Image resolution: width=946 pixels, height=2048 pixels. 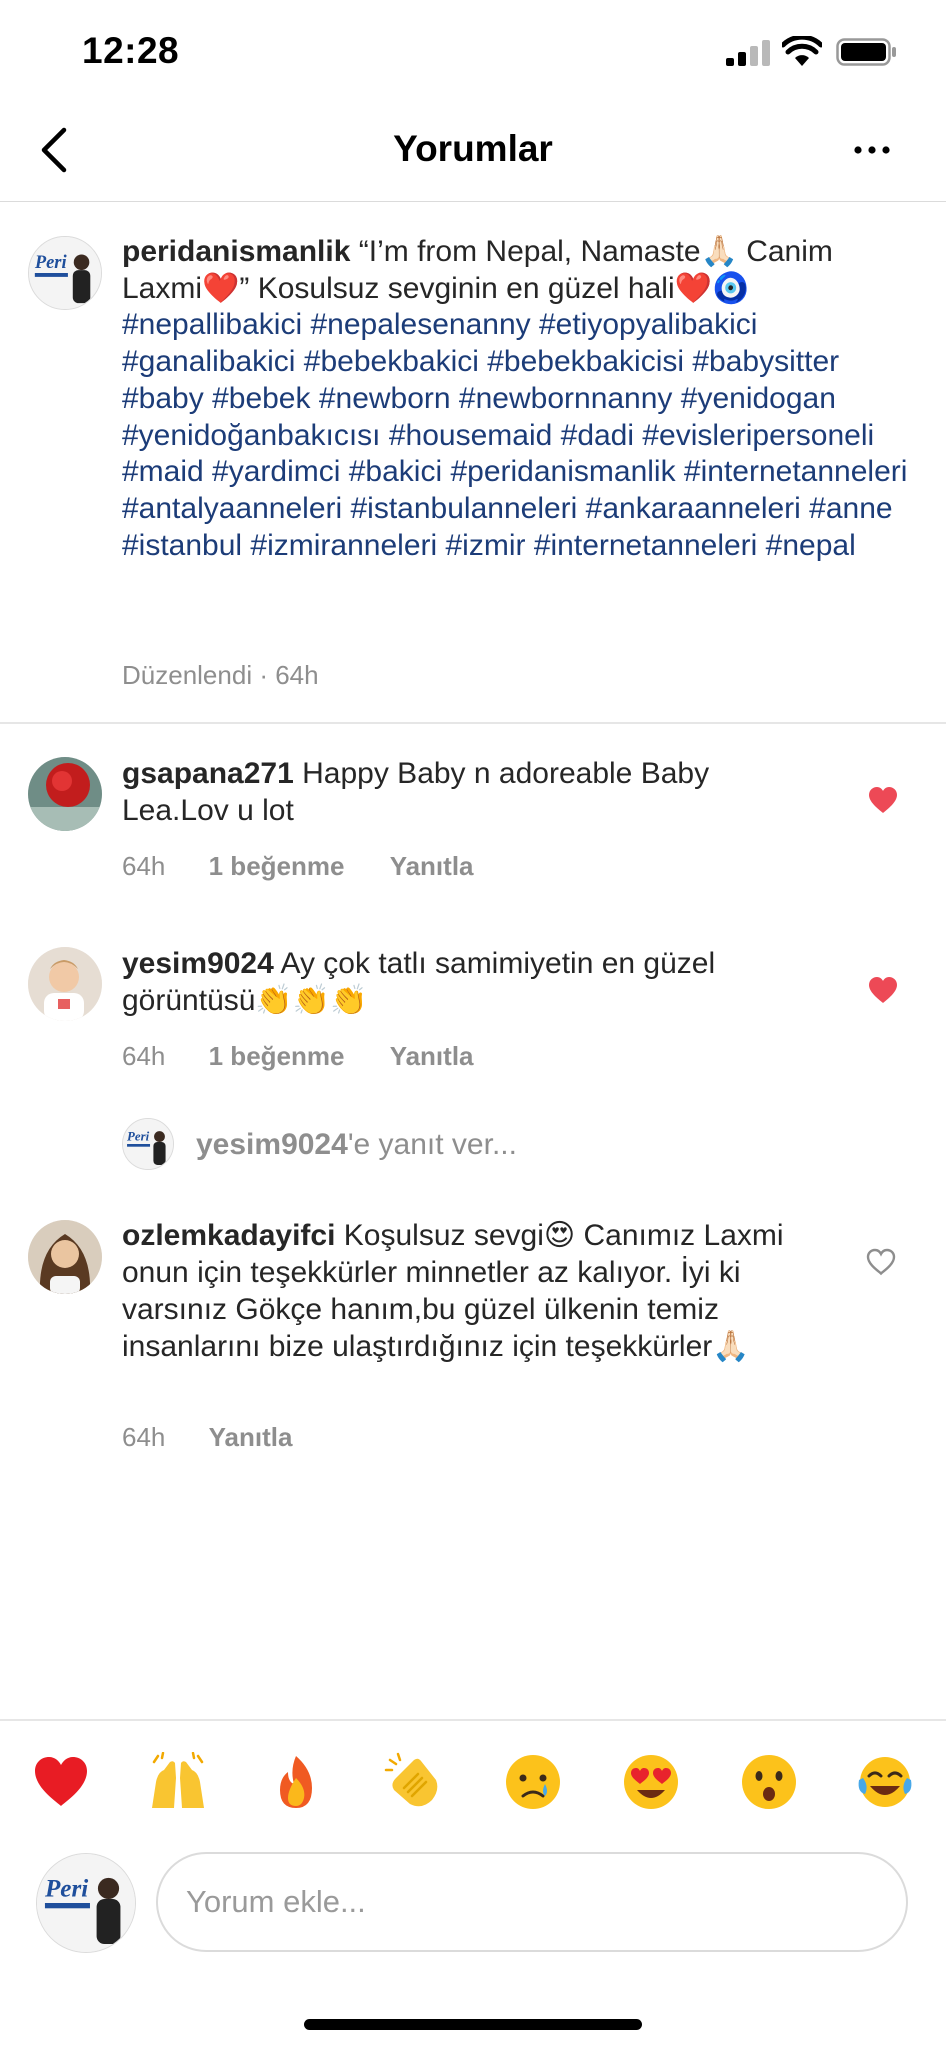 What do you see at coordinates (473, 1720) in the screenshot?
I see `bottom-divider` at bounding box center [473, 1720].